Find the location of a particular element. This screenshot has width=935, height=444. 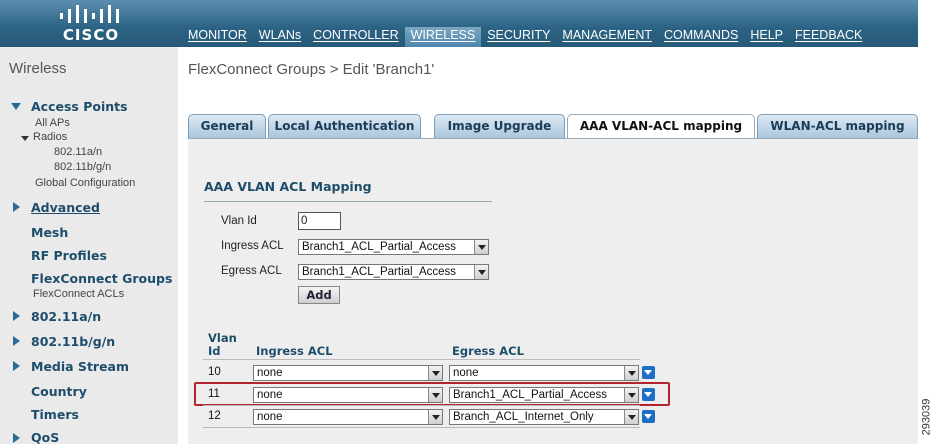

table-header-rule is located at coordinates (421, 359).